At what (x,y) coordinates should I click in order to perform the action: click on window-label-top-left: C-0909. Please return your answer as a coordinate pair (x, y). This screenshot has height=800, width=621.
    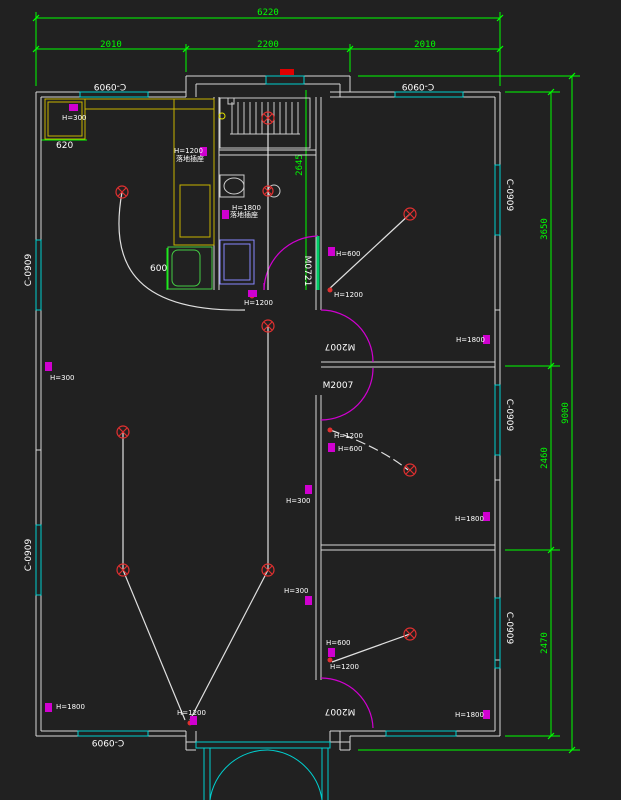
    Looking at the image, I should click on (110, 86).